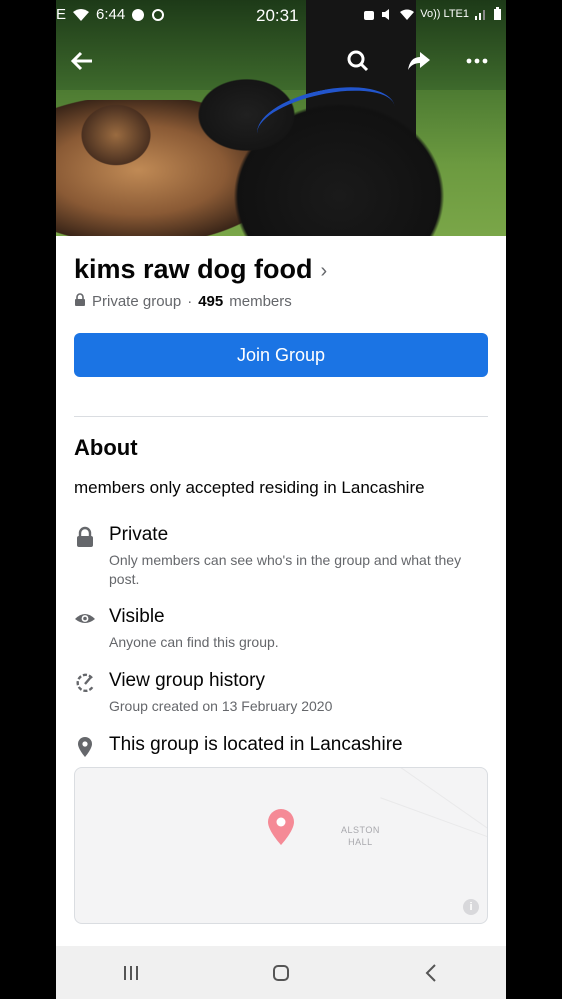 The width and height of the screenshot is (562, 999). Describe the element at coordinates (158, 14) in the screenshot. I see `app-icon` at that location.